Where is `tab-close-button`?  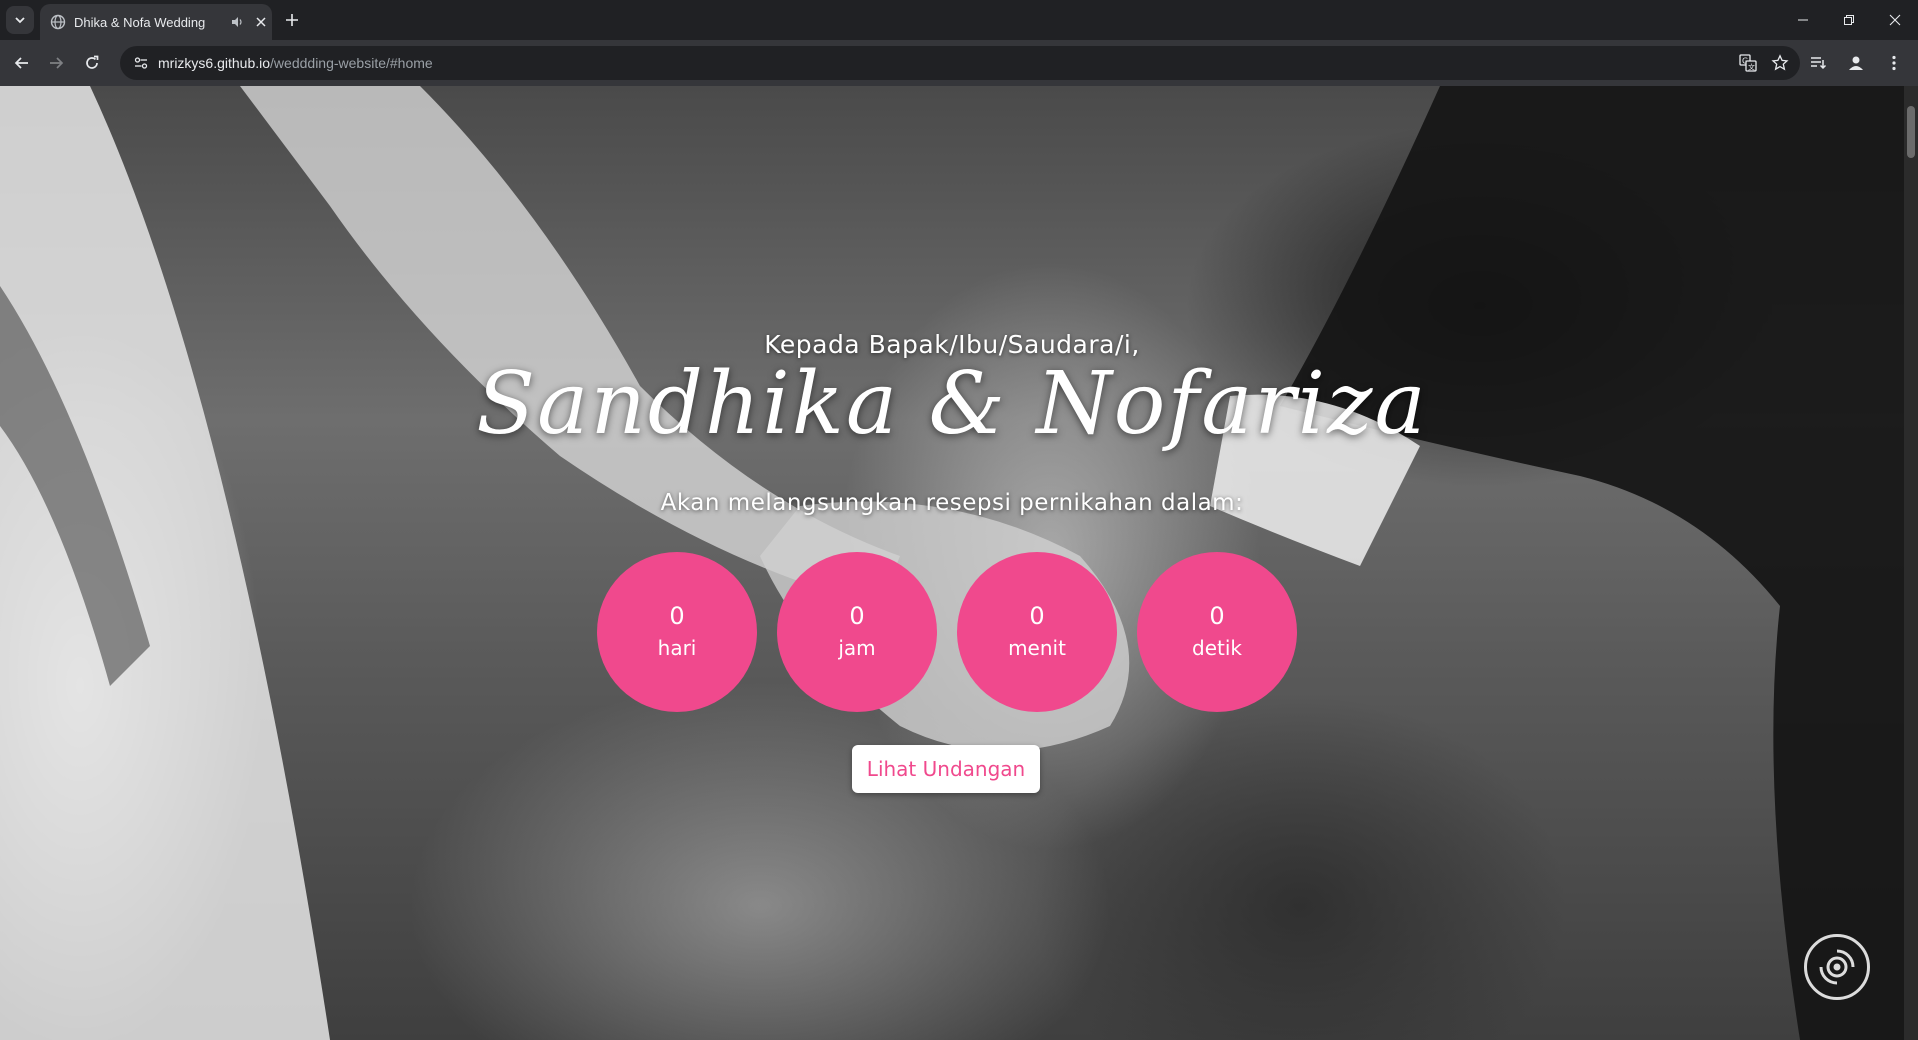
tab-close-button is located at coordinates (261, 22).